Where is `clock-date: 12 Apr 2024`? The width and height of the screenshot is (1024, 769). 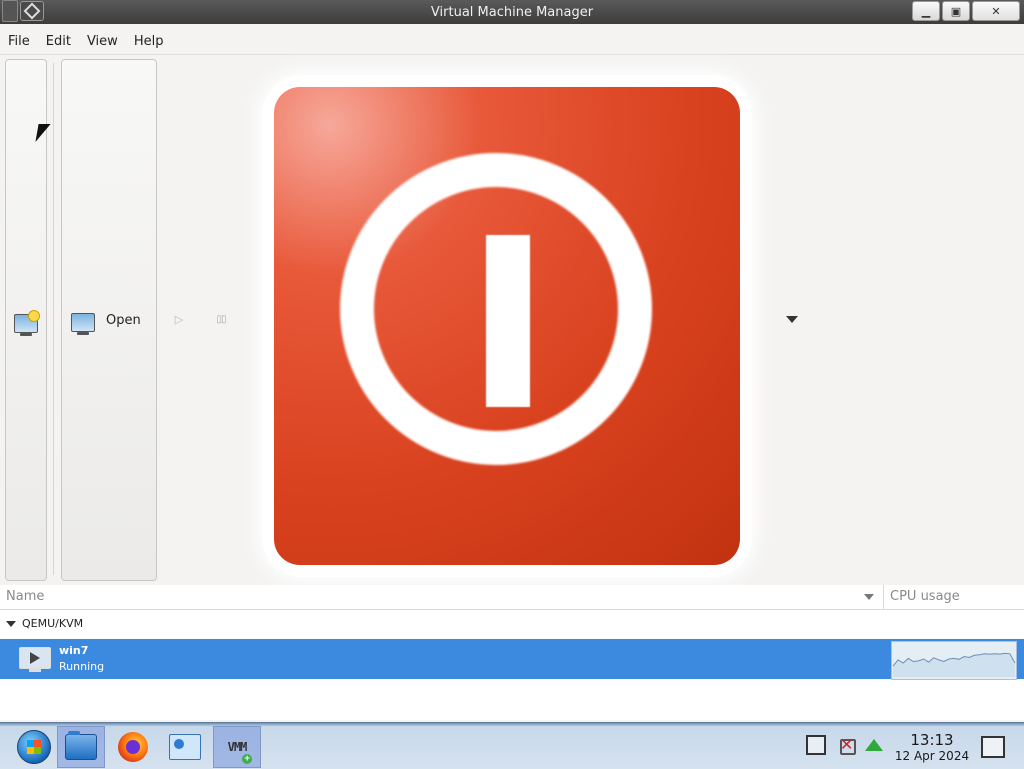
clock-date: 12 Apr 2024 is located at coordinates (932, 756).